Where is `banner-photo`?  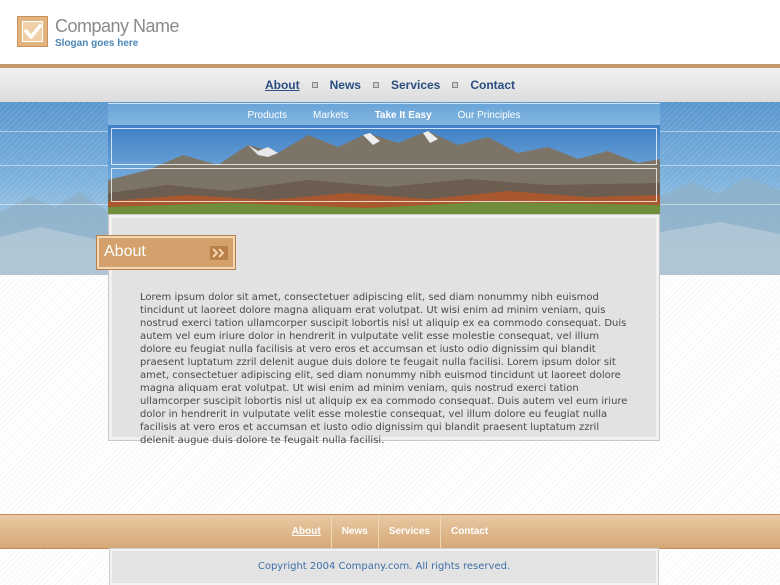 banner-photo is located at coordinates (384, 170).